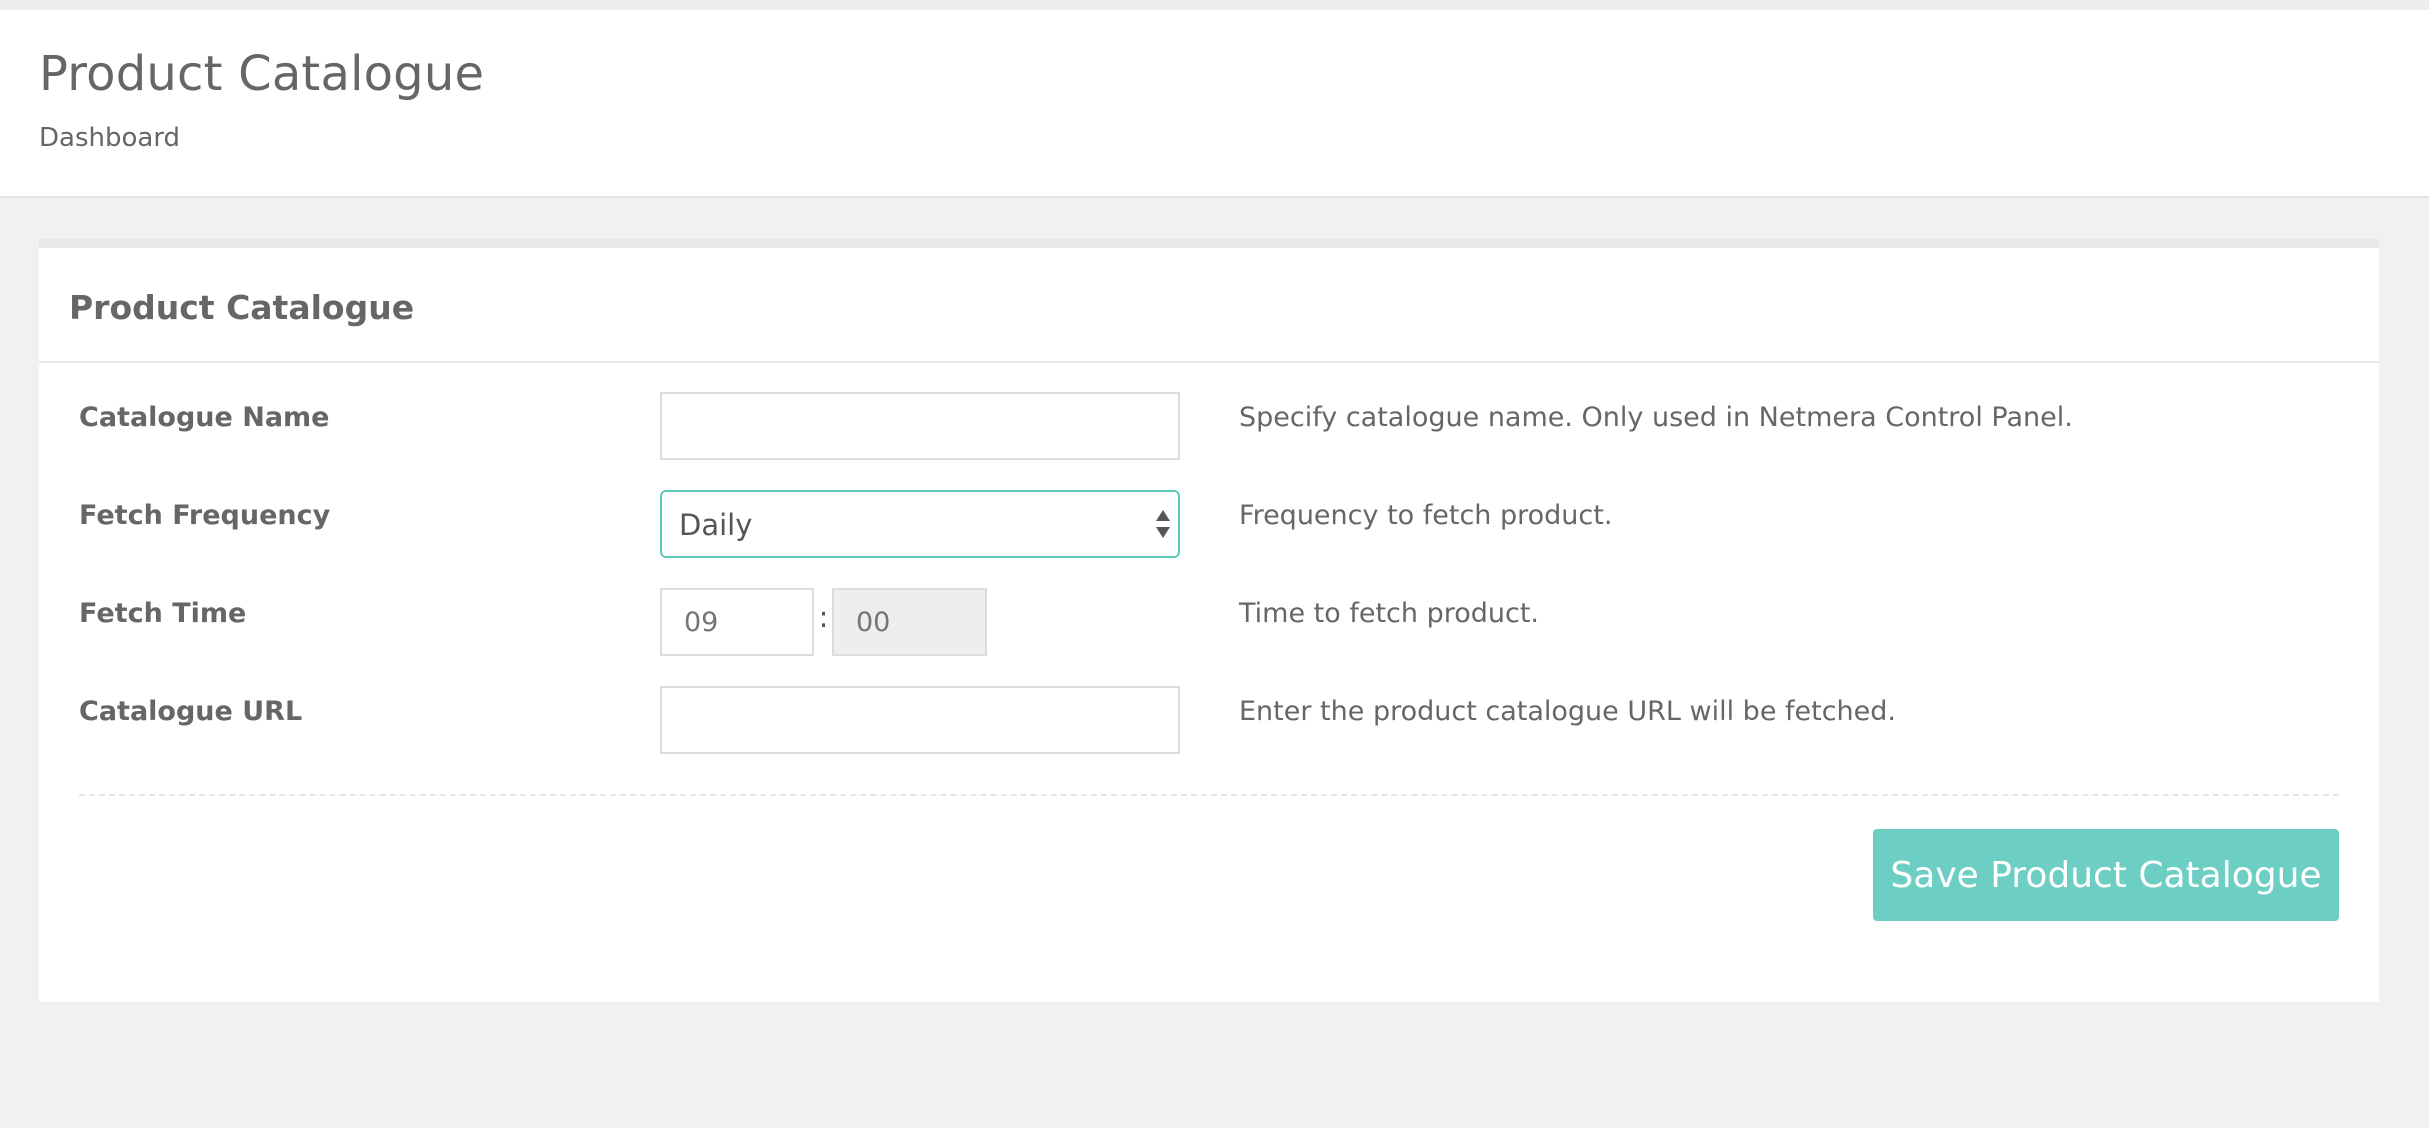 Image resolution: width=2429 pixels, height=1128 pixels. Describe the element at coordinates (204, 417) in the screenshot. I see `catalogue-name-label: Catalogue Name` at that location.